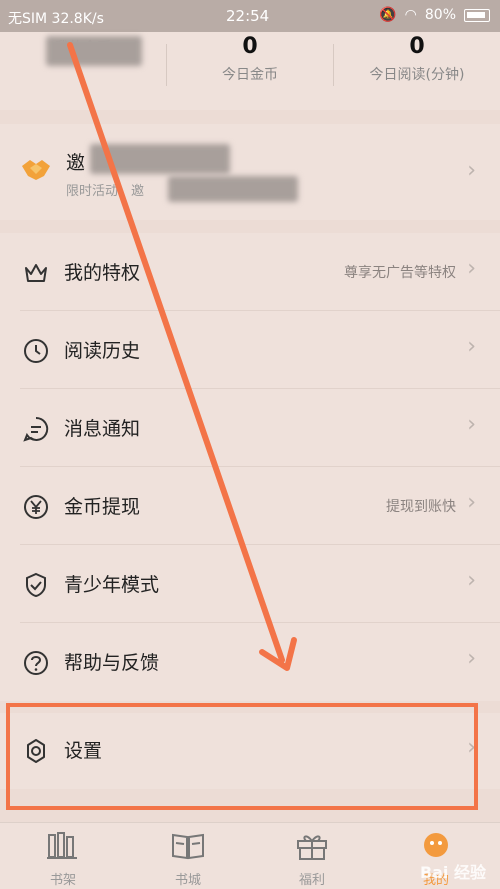 The width and height of the screenshot is (500, 889). What do you see at coordinates (250, 662) in the screenshot?
I see `menu-item-help-feedback: 帮助与反馈 ›` at bounding box center [250, 662].